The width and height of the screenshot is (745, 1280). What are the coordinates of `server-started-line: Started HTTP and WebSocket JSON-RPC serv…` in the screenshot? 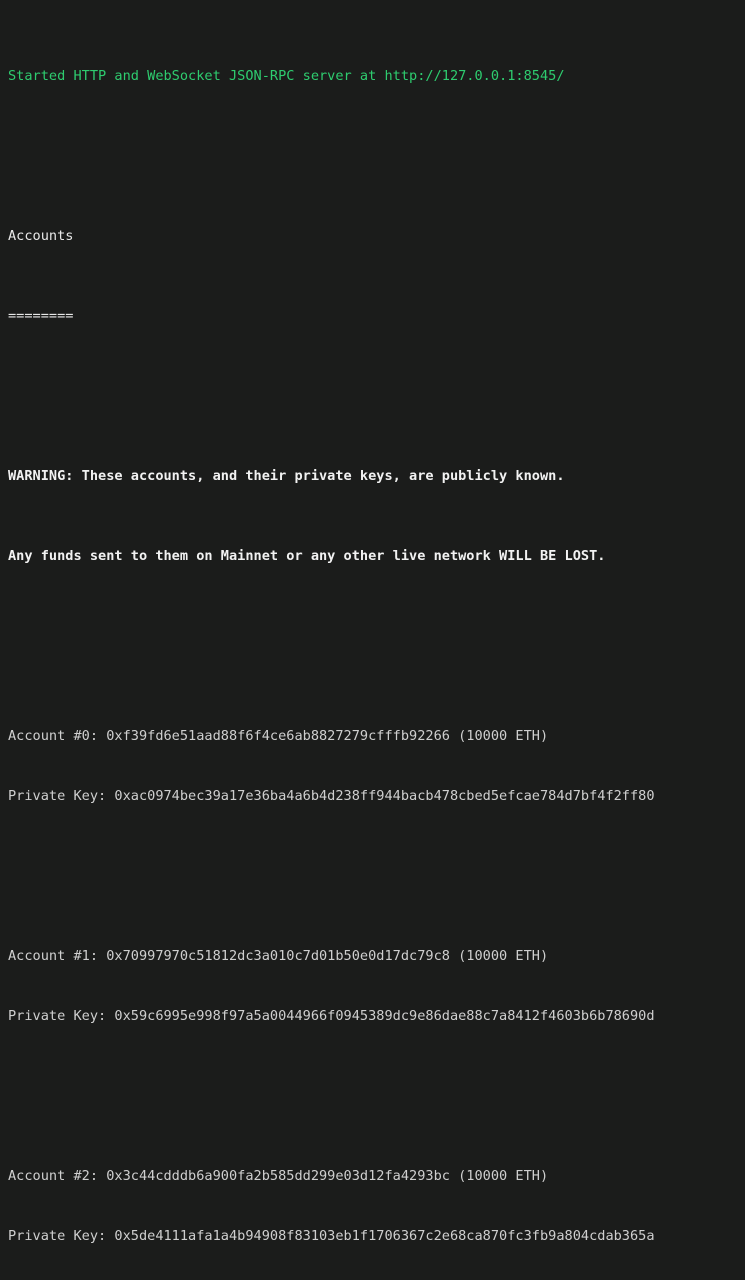 It's located at (286, 76).